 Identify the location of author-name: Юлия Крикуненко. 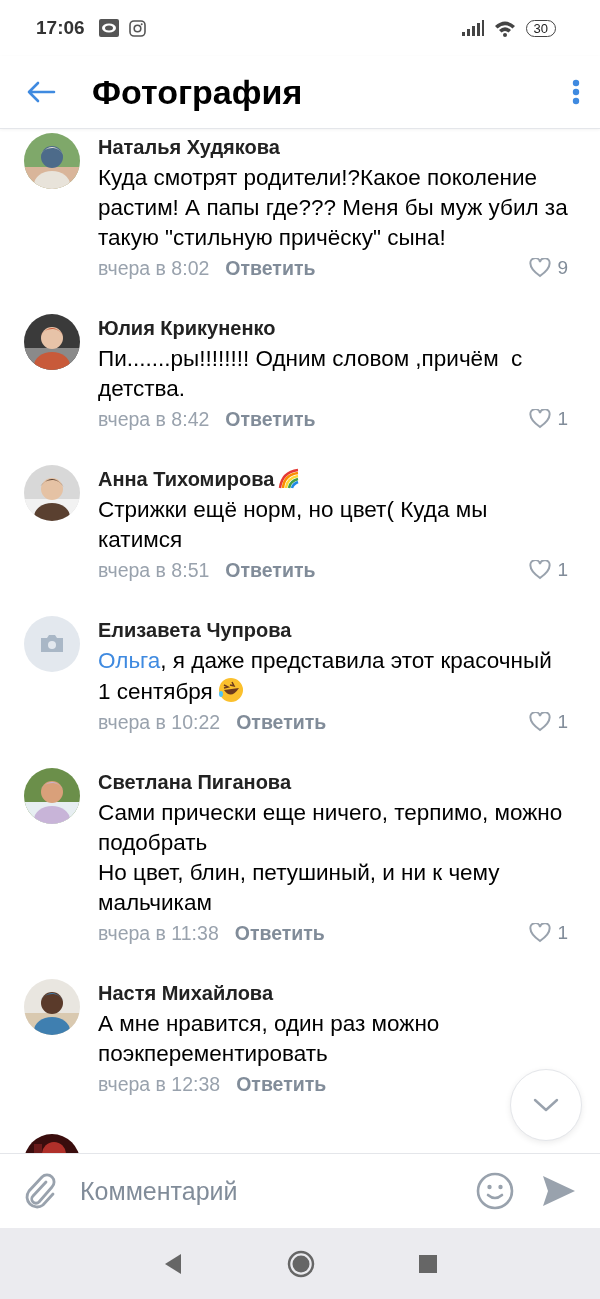
(187, 328).